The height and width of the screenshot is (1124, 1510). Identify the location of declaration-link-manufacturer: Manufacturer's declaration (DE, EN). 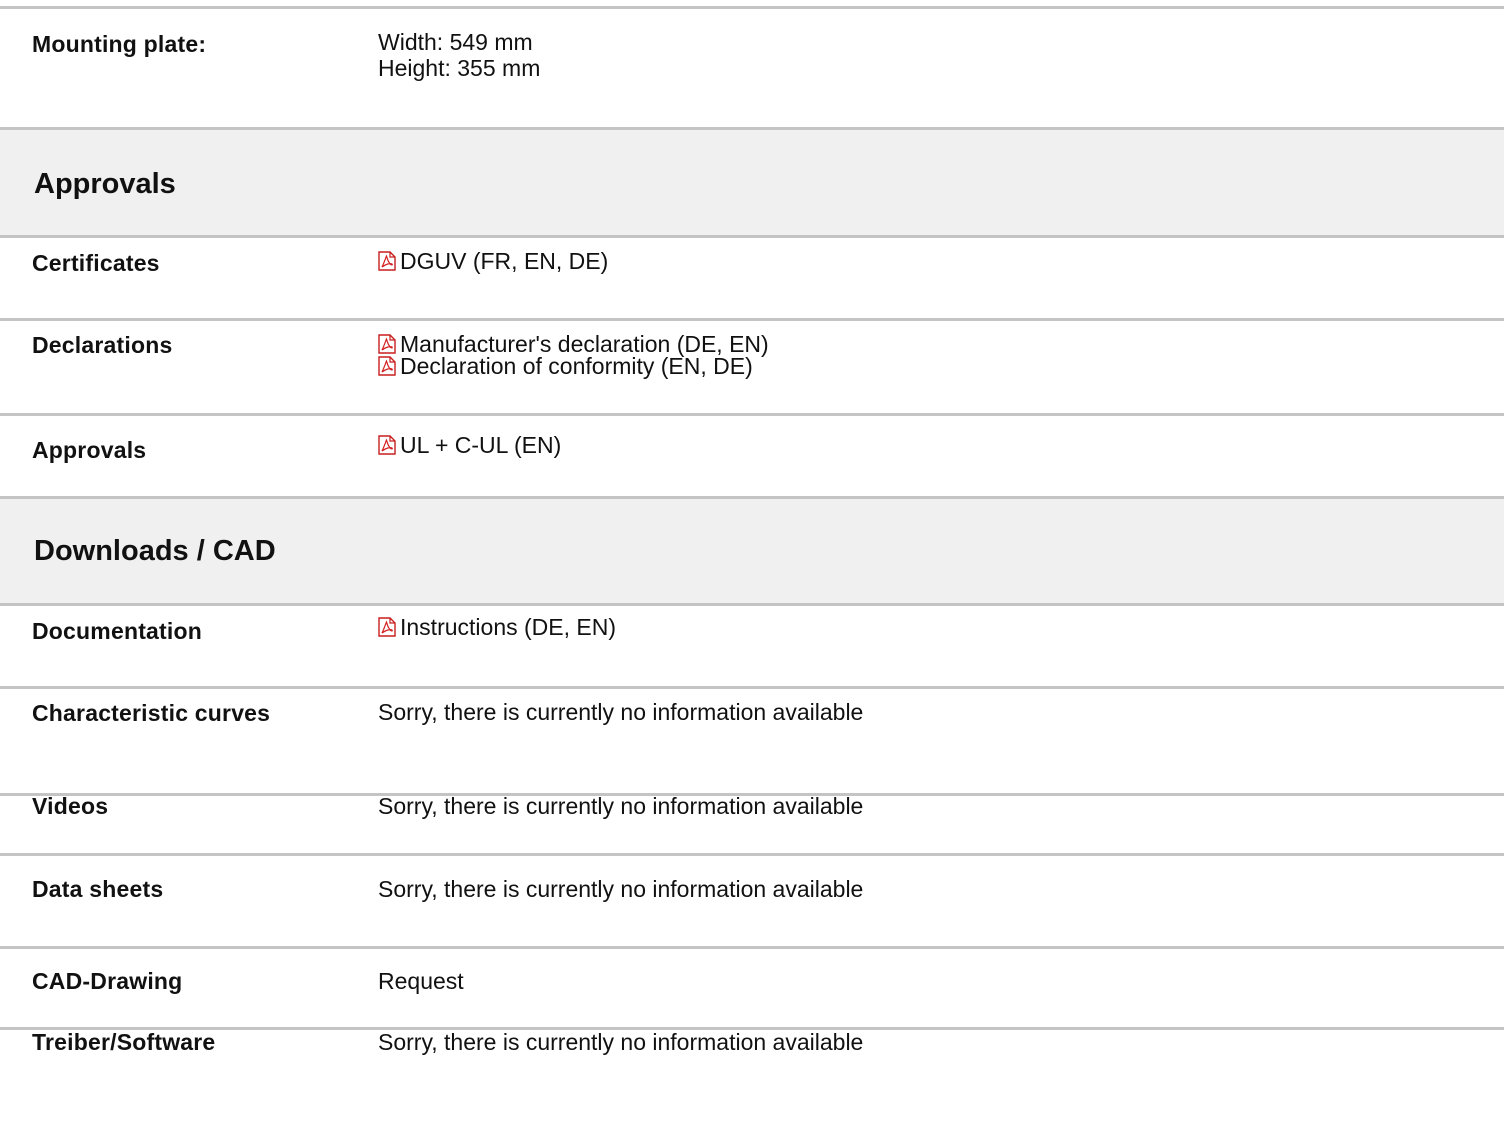
(573, 344).